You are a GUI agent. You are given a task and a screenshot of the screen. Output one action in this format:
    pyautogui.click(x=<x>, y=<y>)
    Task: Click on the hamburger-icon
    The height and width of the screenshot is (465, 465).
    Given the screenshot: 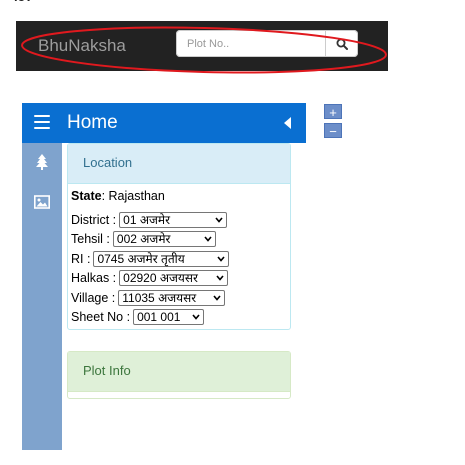 What is the action you would take?
    pyautogui.click(x=42, y=123)
    